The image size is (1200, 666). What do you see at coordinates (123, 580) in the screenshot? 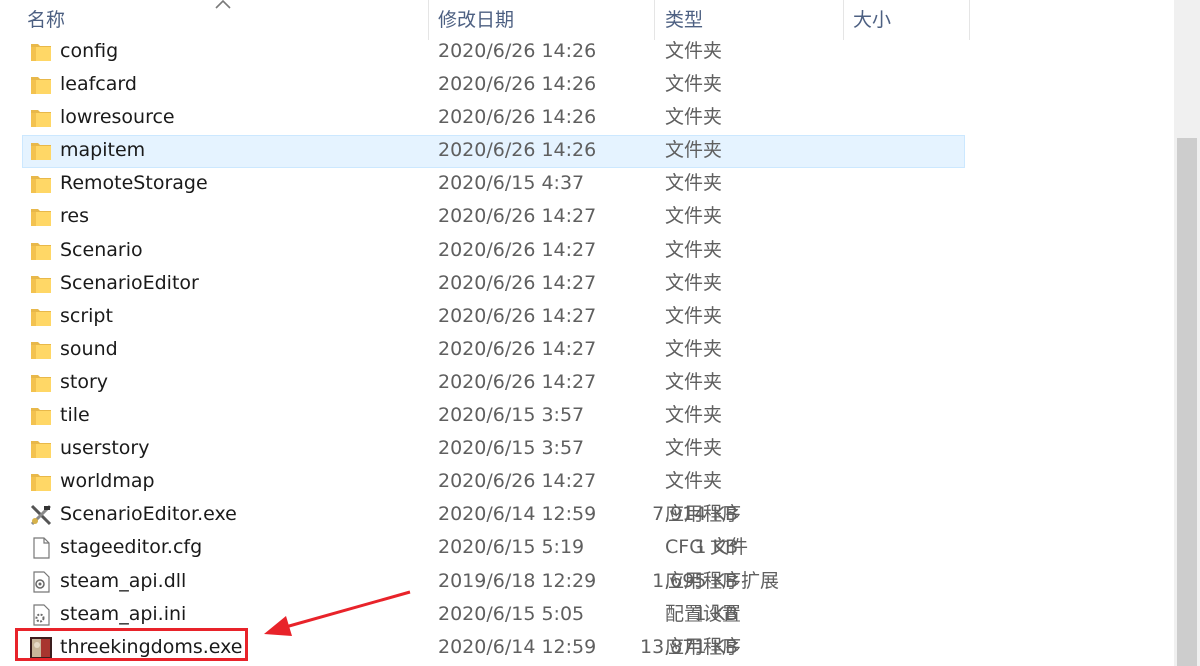
I see `file-name: steam_api.dll` at bounding box center [123, 580].